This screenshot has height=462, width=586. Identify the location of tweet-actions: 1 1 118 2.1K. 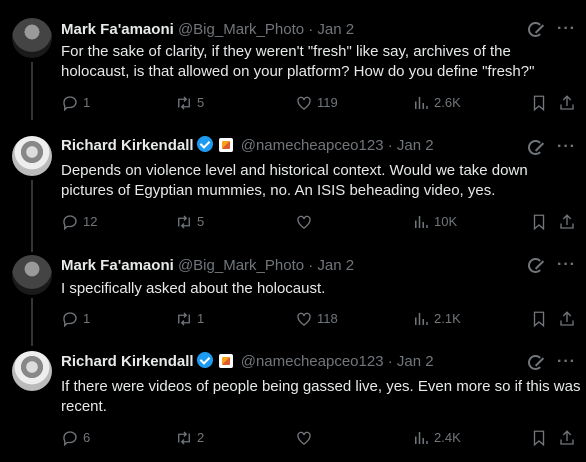
(321, 320).